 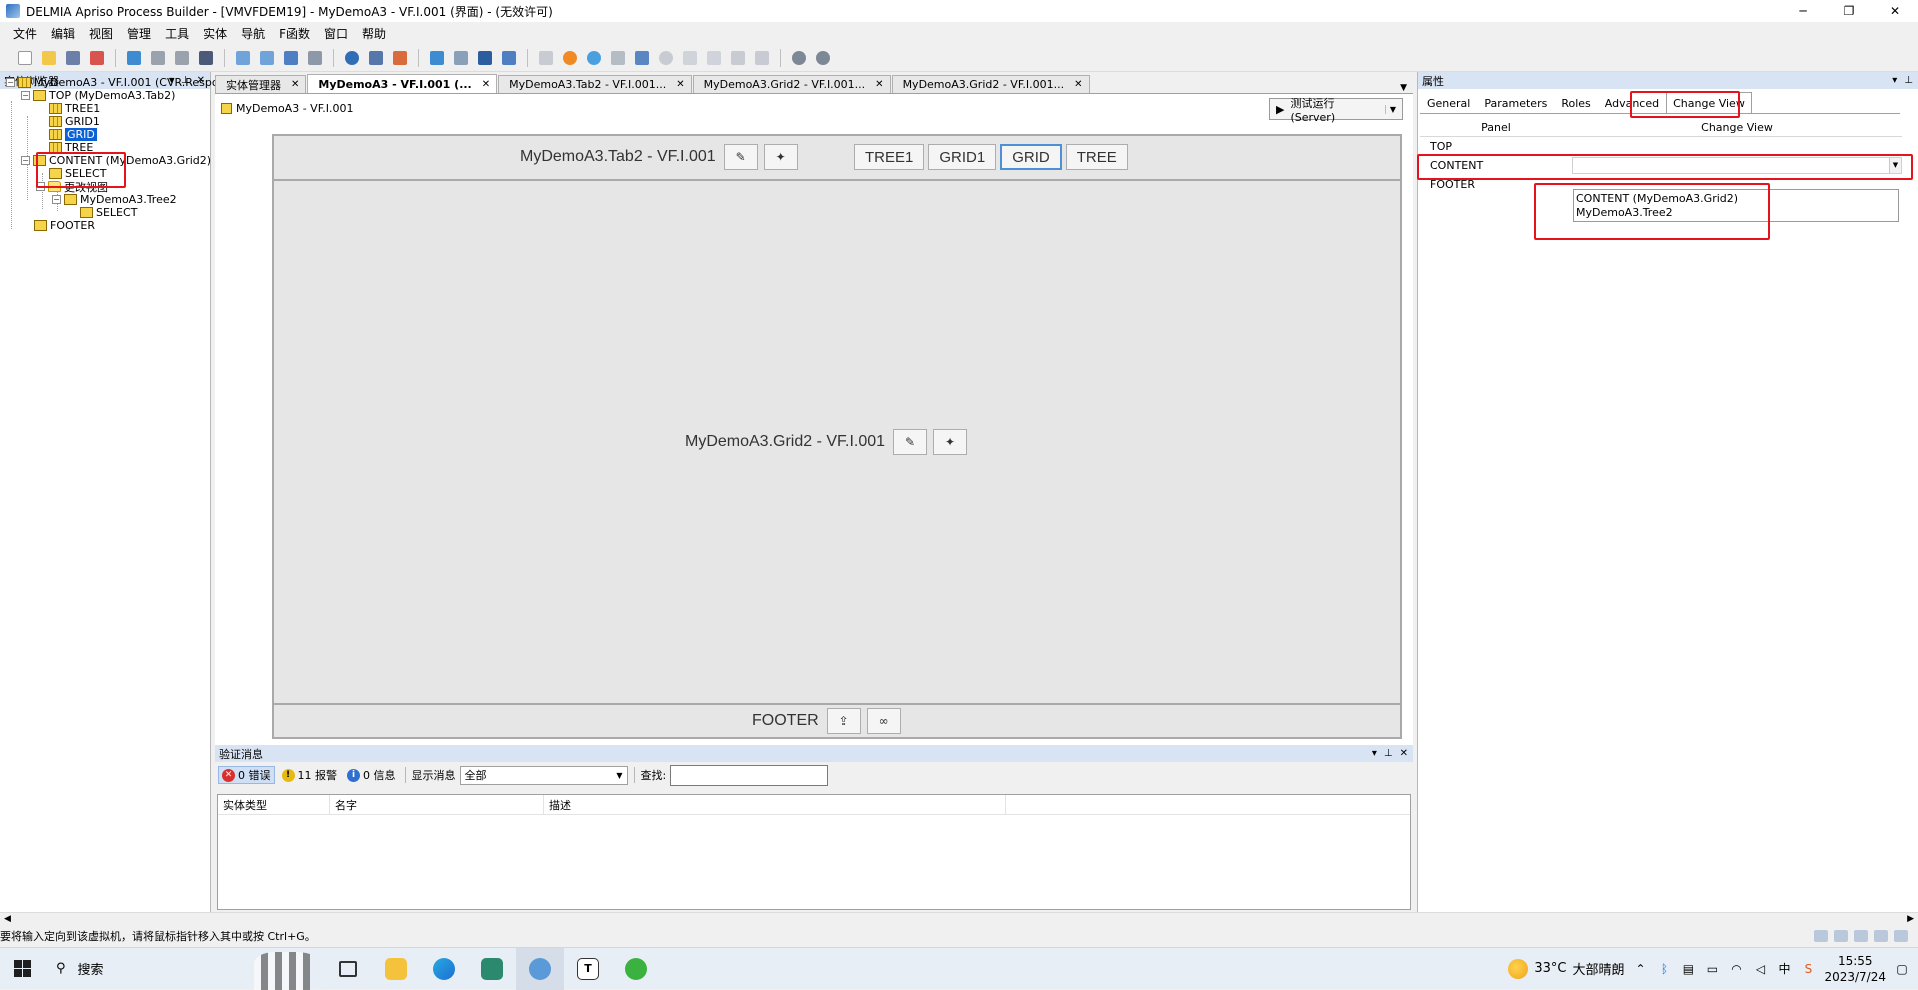 What do you see at coordinates (1895, 11) in the screenshot?
I see `close-button: ✕` at bounding box center [1895, 11].